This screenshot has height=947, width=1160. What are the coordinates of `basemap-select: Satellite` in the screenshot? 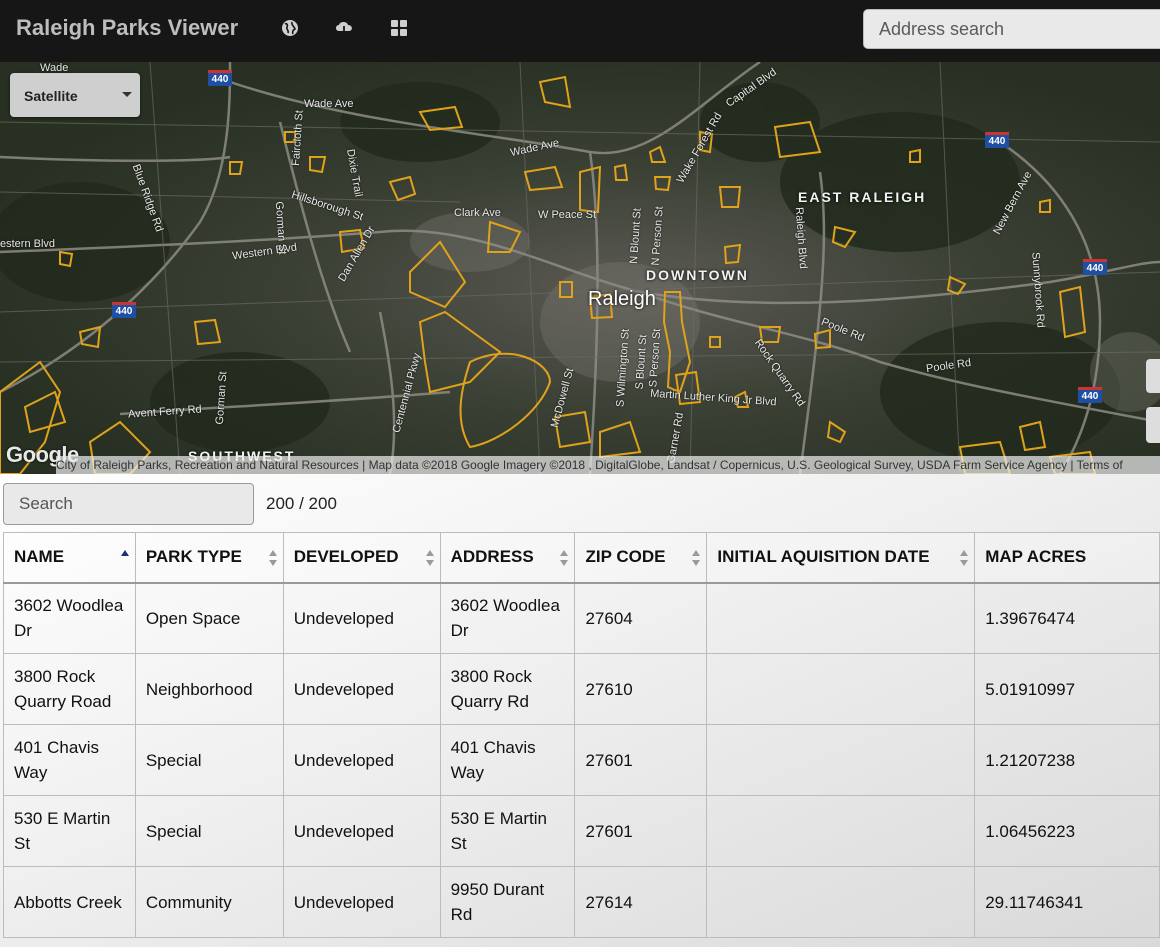 It's located at (75, 95).